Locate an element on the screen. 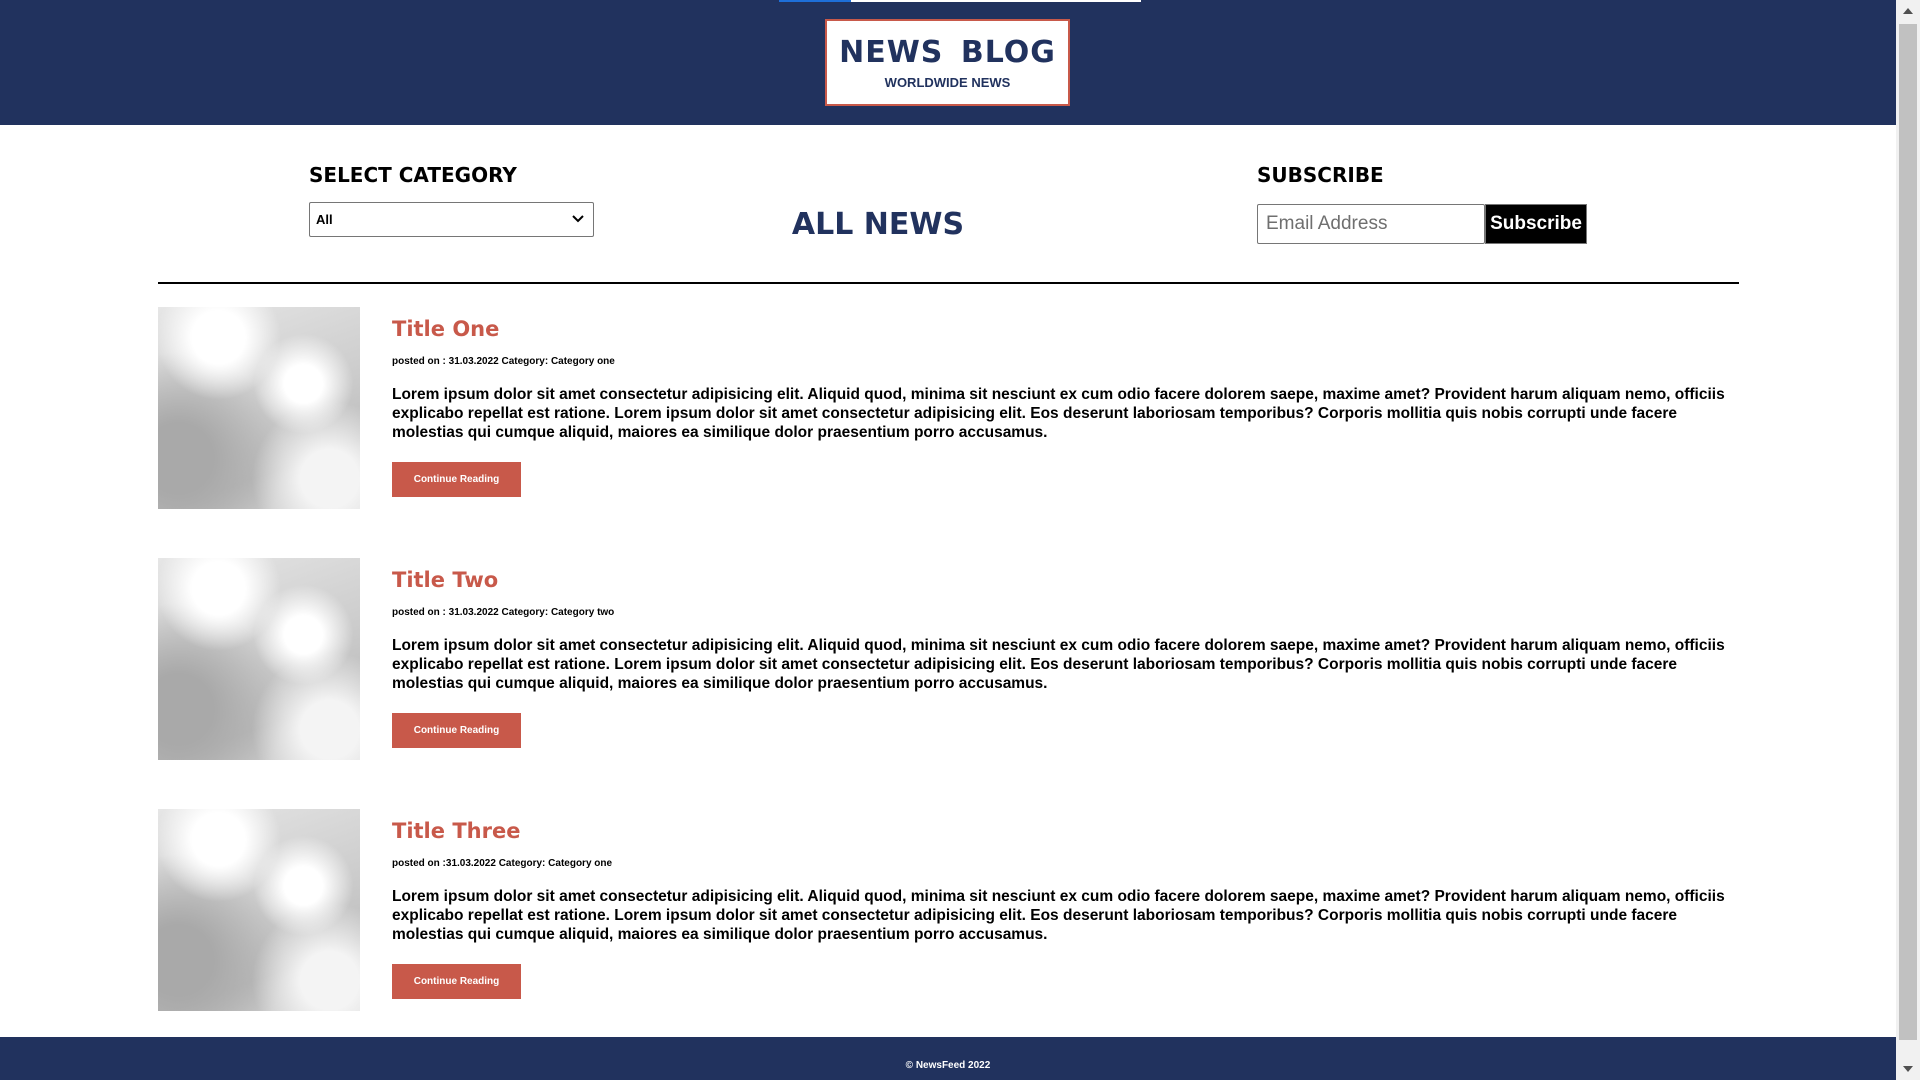  logo-subtitle: WORLDWIDE NEWS is located at coordinates (947, 82).